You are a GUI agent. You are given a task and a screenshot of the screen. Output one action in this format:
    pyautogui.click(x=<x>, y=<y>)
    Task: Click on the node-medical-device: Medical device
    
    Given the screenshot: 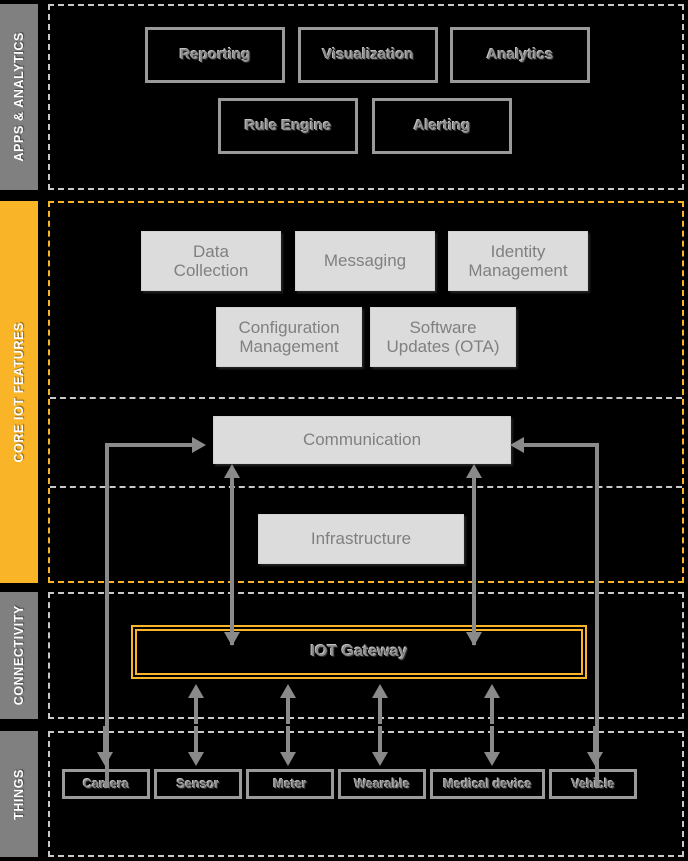 What is the action you would take?
    pyautogui.click(x=487, y=784)
    